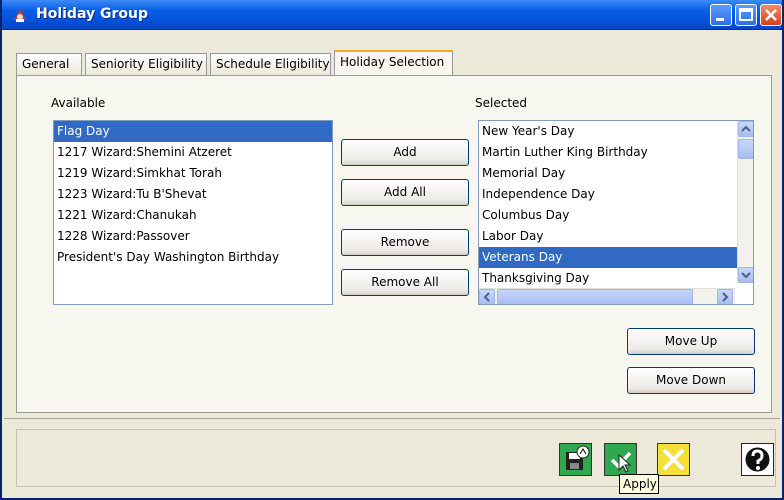 The image size is (784, 500). I want to click on chevron-down-icon, so click(746, 275).